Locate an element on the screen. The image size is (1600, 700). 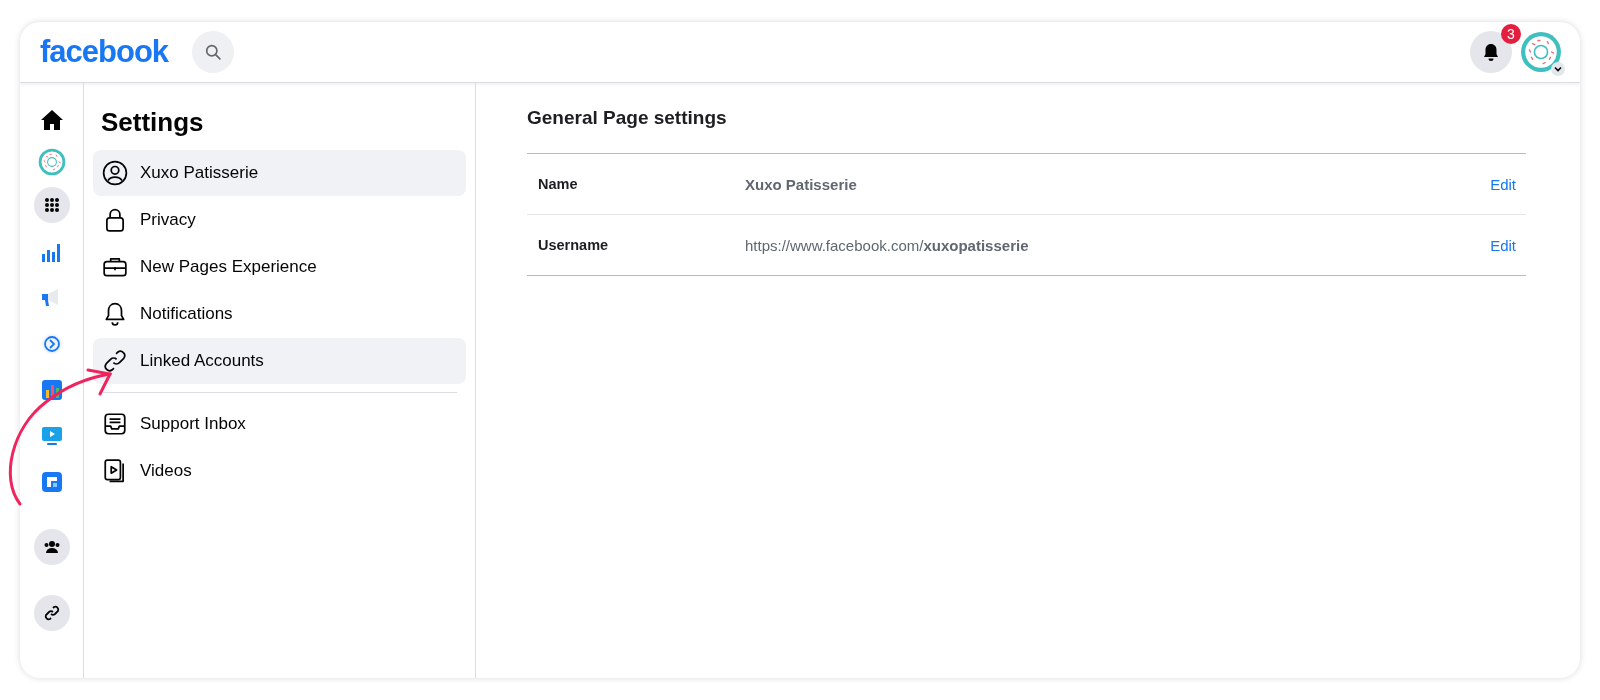
notification-badge: 3 is located at coordinates (1511, 34).